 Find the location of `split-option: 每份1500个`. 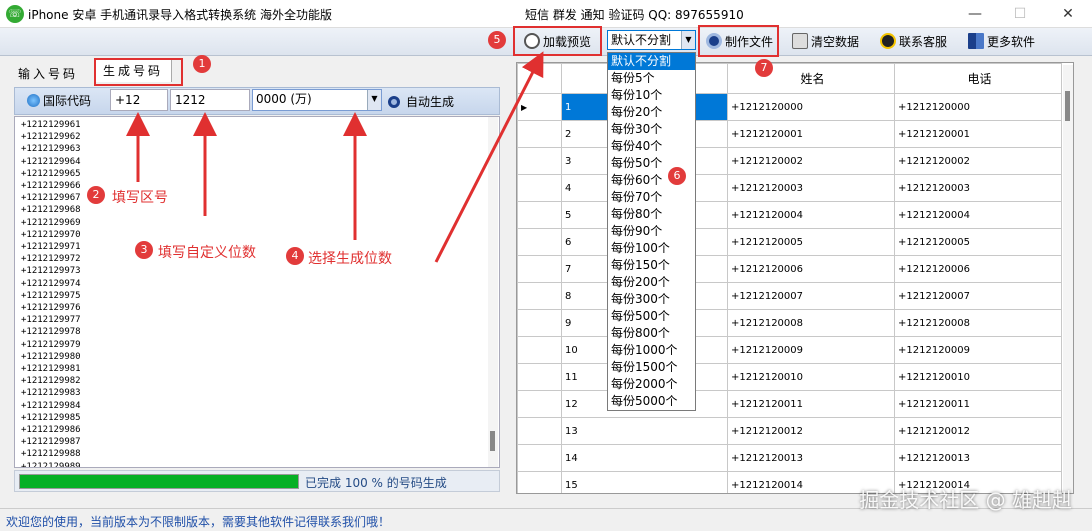

split-option: 每份1500个 is located at coordinates (651, 367).